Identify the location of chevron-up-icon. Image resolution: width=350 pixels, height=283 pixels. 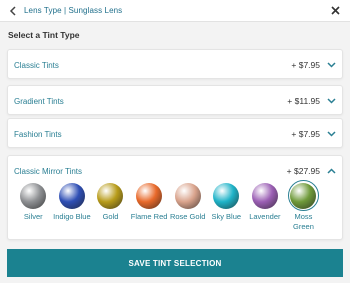
(331, 171).